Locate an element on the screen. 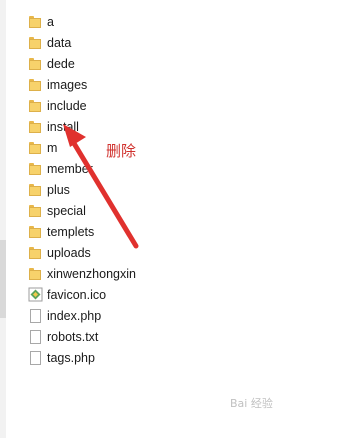 This screenshot has height=438, width=347. ico-file-icon is located at coordinates (35, 294).